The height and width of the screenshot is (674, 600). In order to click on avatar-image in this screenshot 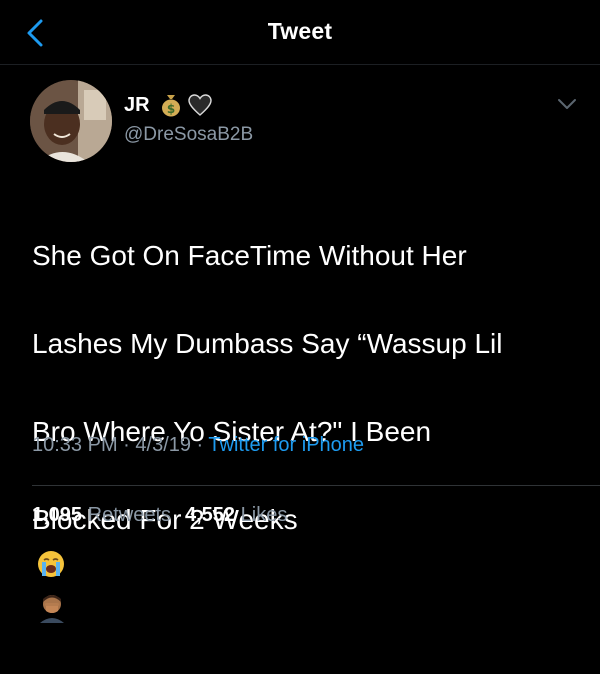, I will do `click(71, 121)`.